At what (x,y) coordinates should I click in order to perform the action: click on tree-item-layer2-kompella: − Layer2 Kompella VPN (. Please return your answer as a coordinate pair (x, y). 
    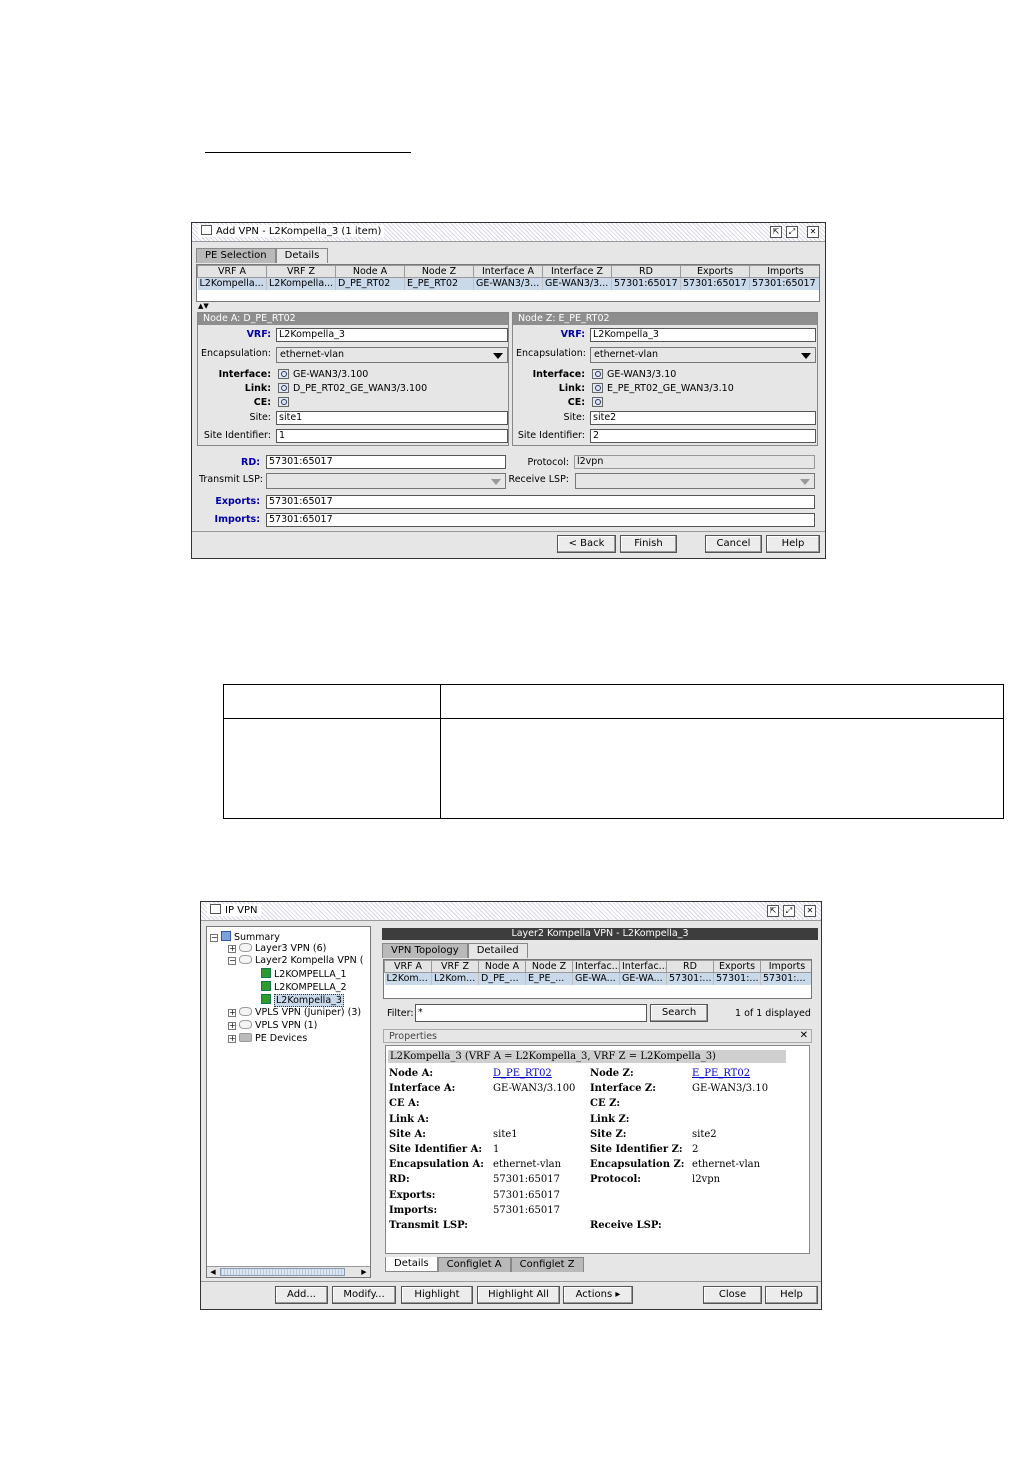
    Looking at the image, I should click on (295, 961).